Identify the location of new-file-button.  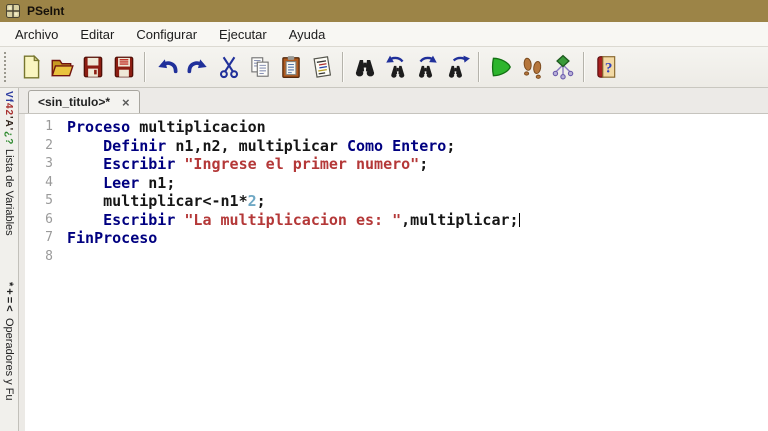
(30, 67).